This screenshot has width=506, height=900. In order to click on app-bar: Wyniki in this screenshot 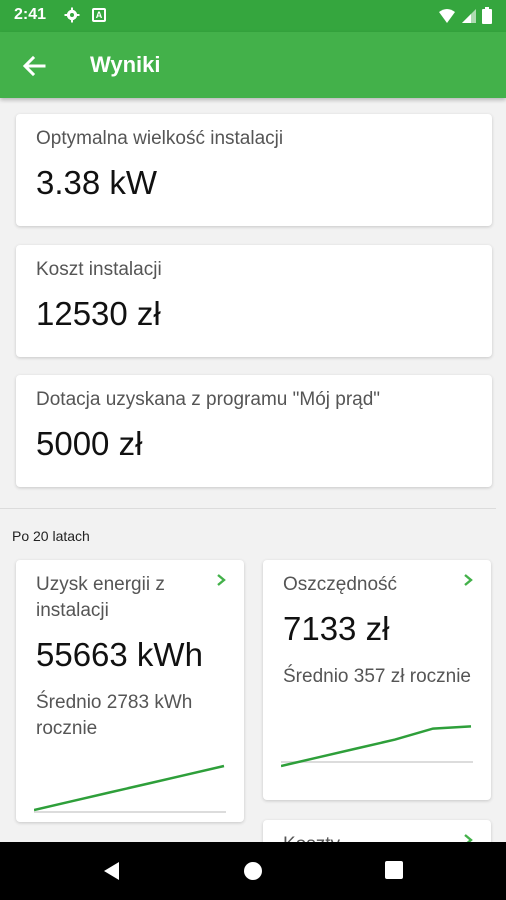, I will do `click(253, 65)`.